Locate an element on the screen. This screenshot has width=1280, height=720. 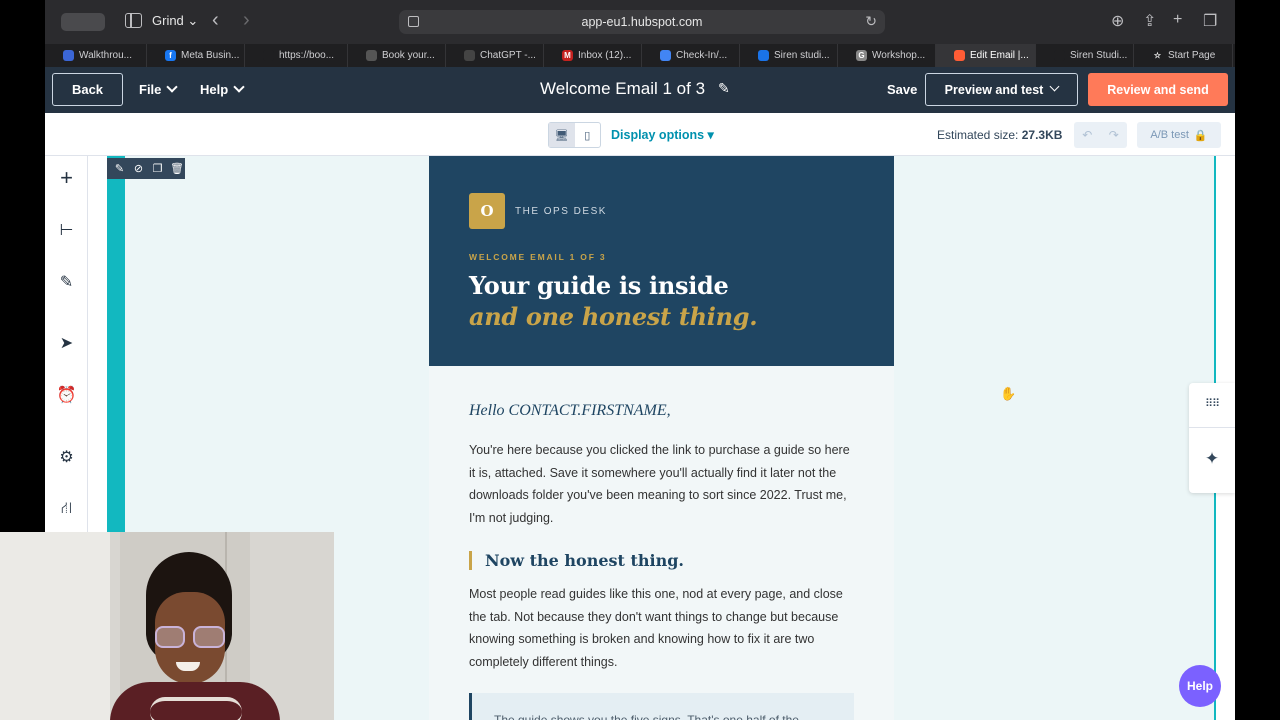
browser-tab: ☆ Start Page is located at coordinates (1183, 55).